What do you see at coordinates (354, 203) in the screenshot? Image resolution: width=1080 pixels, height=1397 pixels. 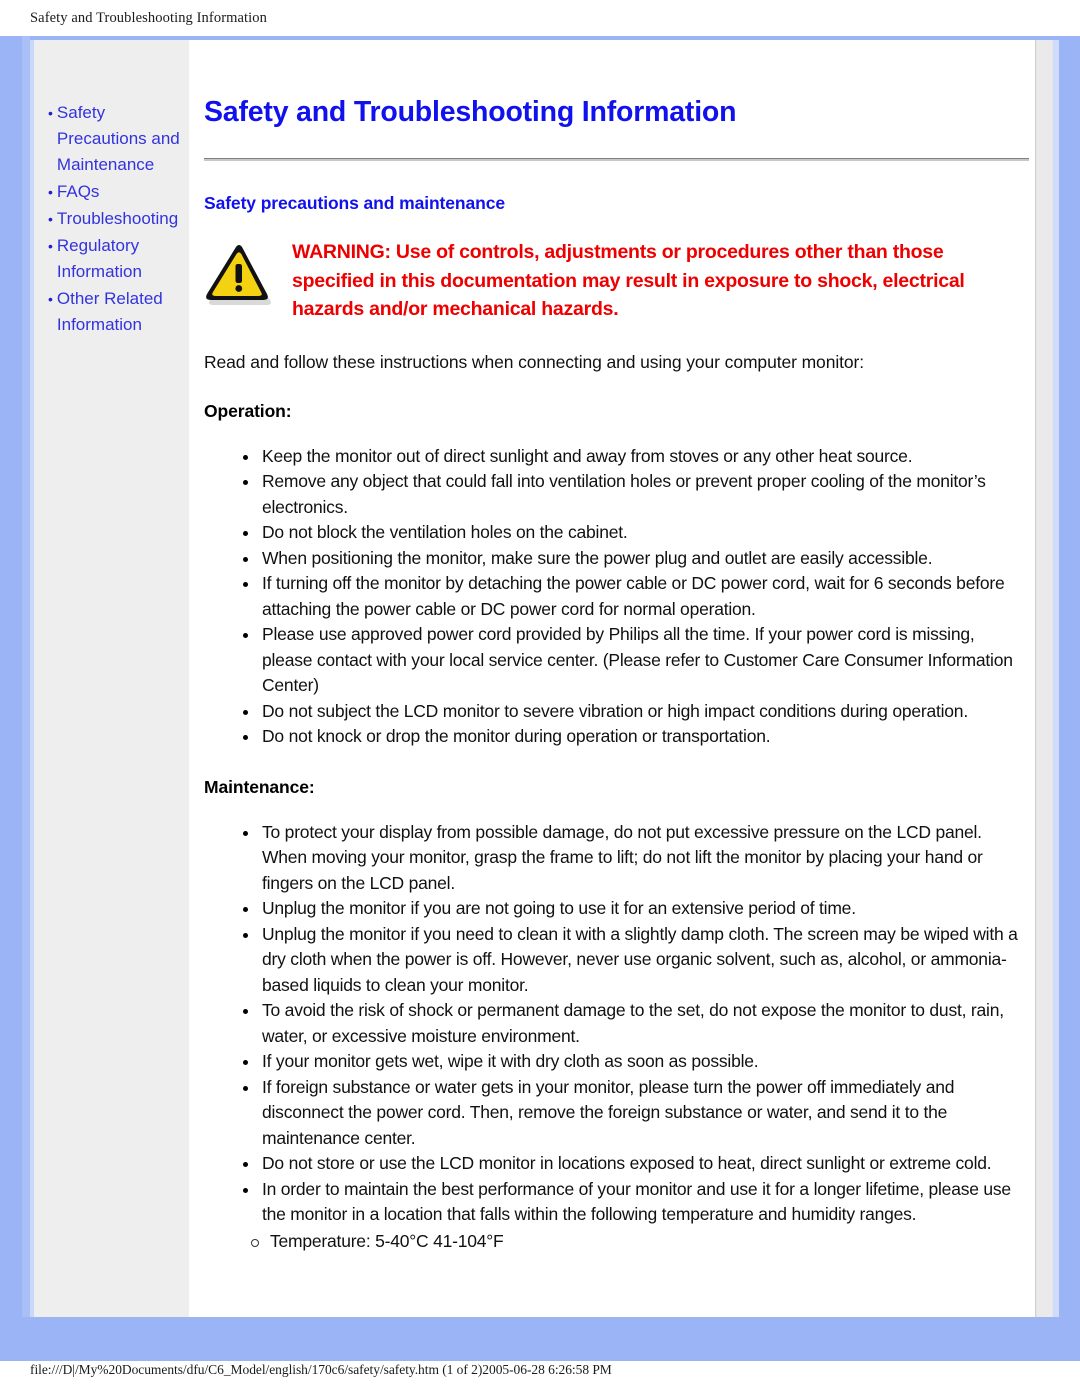 I see `section-subtitle: Safety precautions and maintenance` at bounding box center [354, 203].